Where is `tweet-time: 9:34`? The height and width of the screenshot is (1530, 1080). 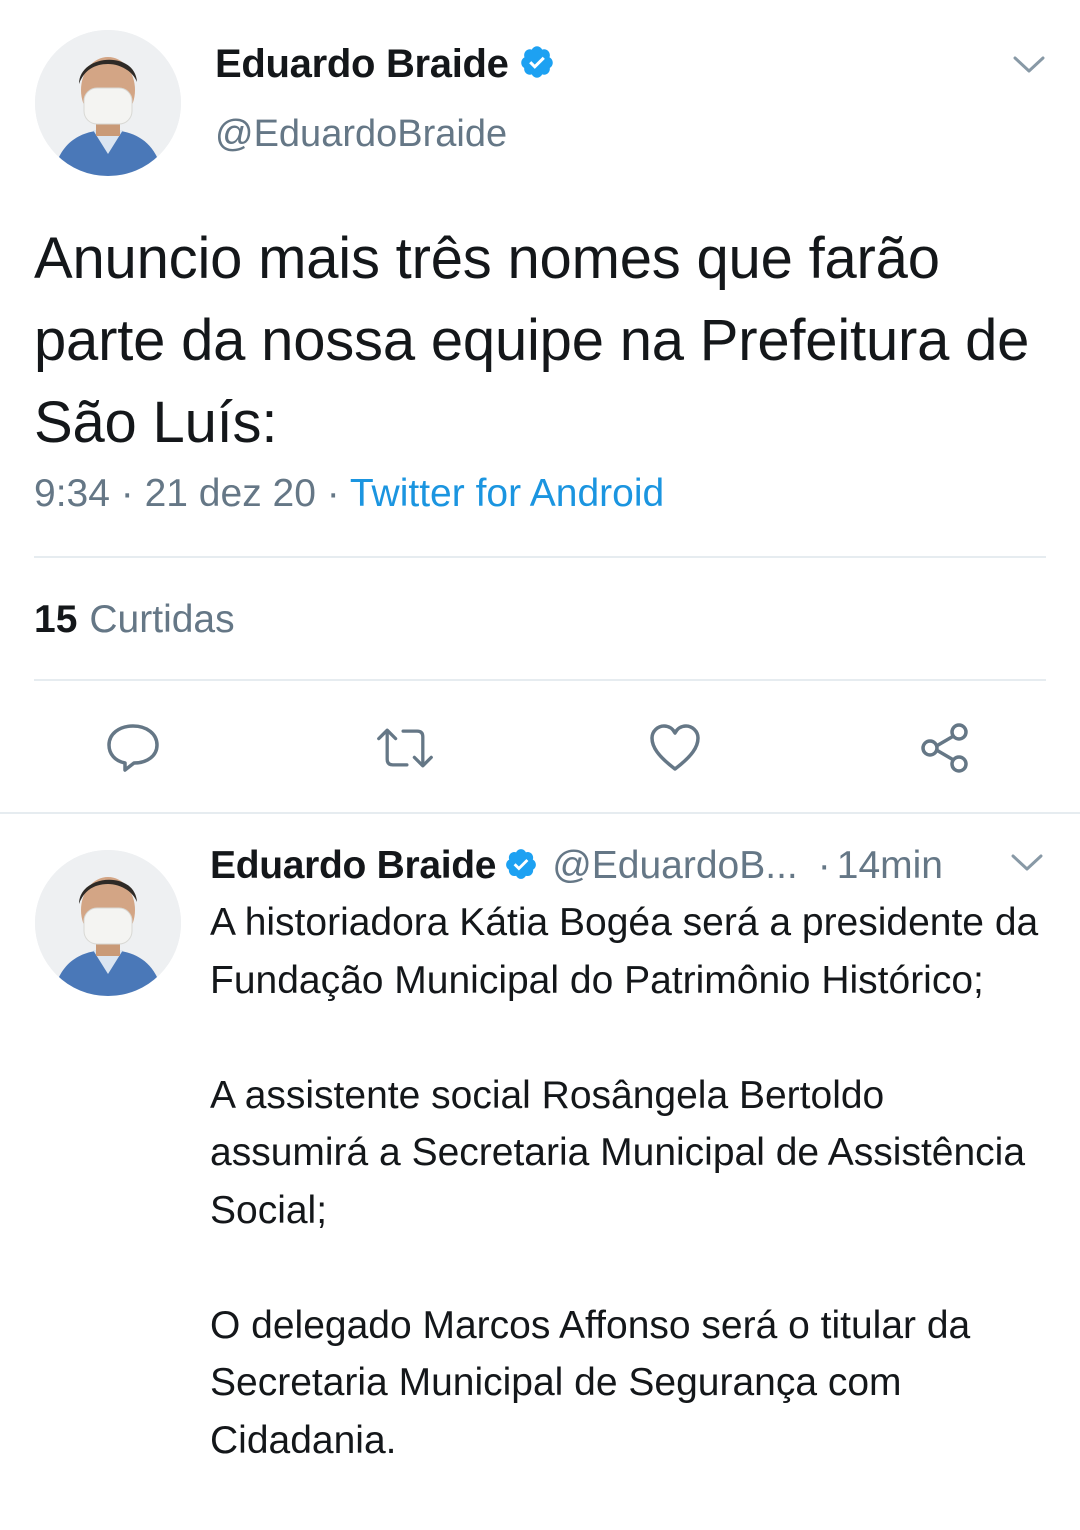 tweet-time: 9:34 is located at coordinates (72, 493).